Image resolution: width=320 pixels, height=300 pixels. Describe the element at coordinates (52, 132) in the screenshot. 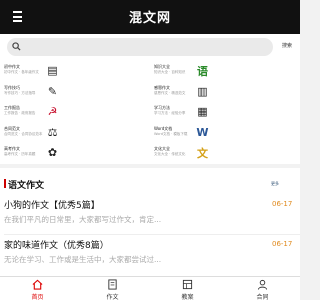

I see `contract-icon: ⚖` at that location.